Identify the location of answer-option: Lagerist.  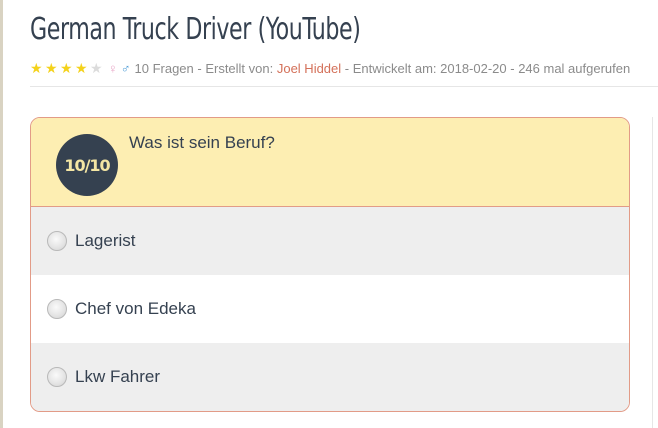
(330, 241).